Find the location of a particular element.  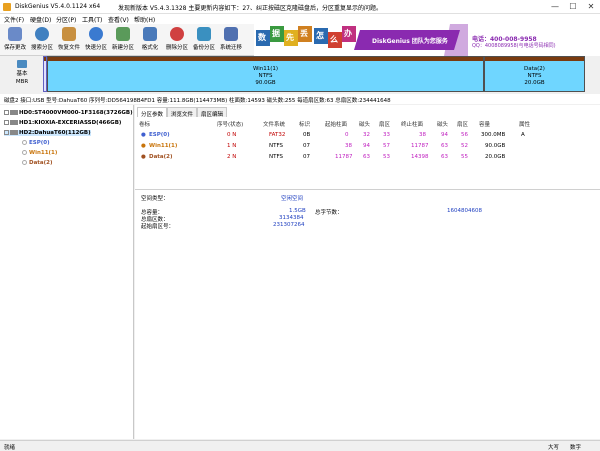

search-partition-button: 搜索分区 is located at coordinates (42, 40).